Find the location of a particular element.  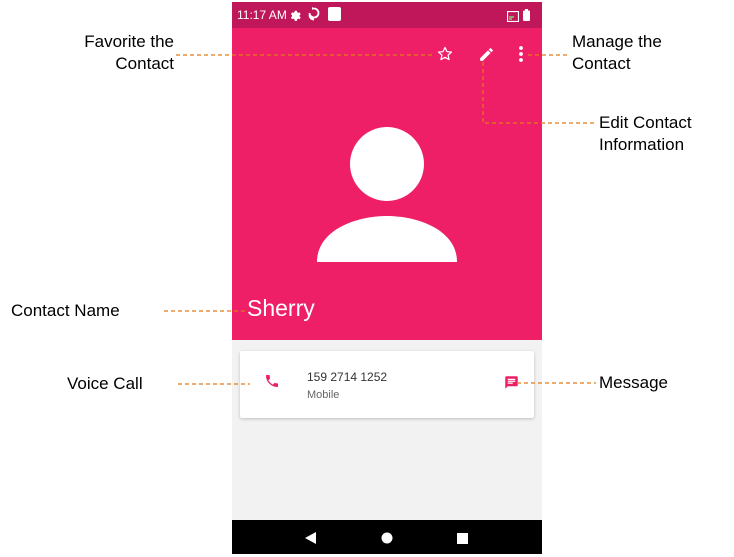

home-icon is located at coordinates (387, 540).